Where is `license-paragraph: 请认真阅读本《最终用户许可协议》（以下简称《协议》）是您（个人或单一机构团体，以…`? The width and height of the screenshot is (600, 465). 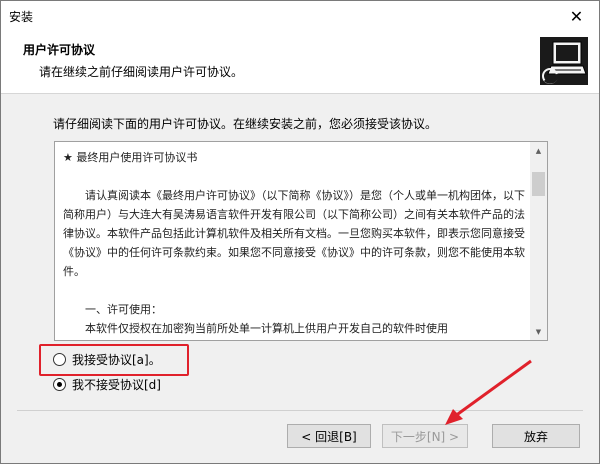
license-paragraph: 请认真阅读本《最终用户许可协议》（以下简称《协议》）是您（个人或单一机构团体，以… is located at coordinates (294, 233).